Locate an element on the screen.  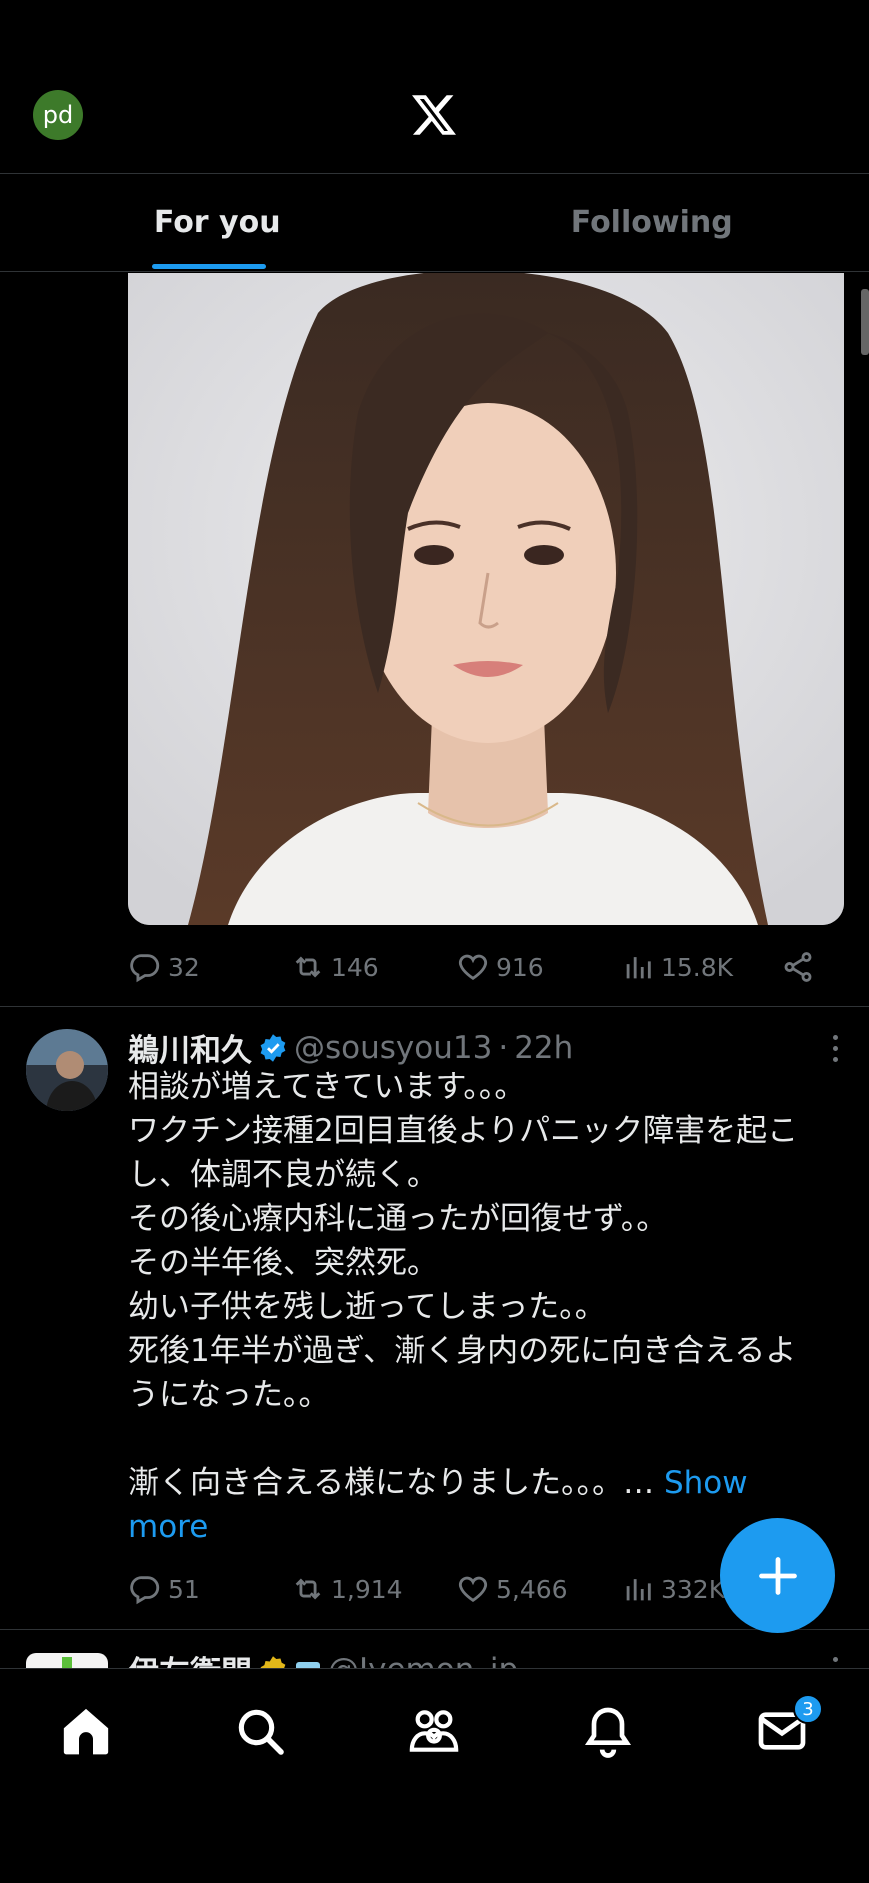
badge-count: 3 is located at coordinates (808, 1709).